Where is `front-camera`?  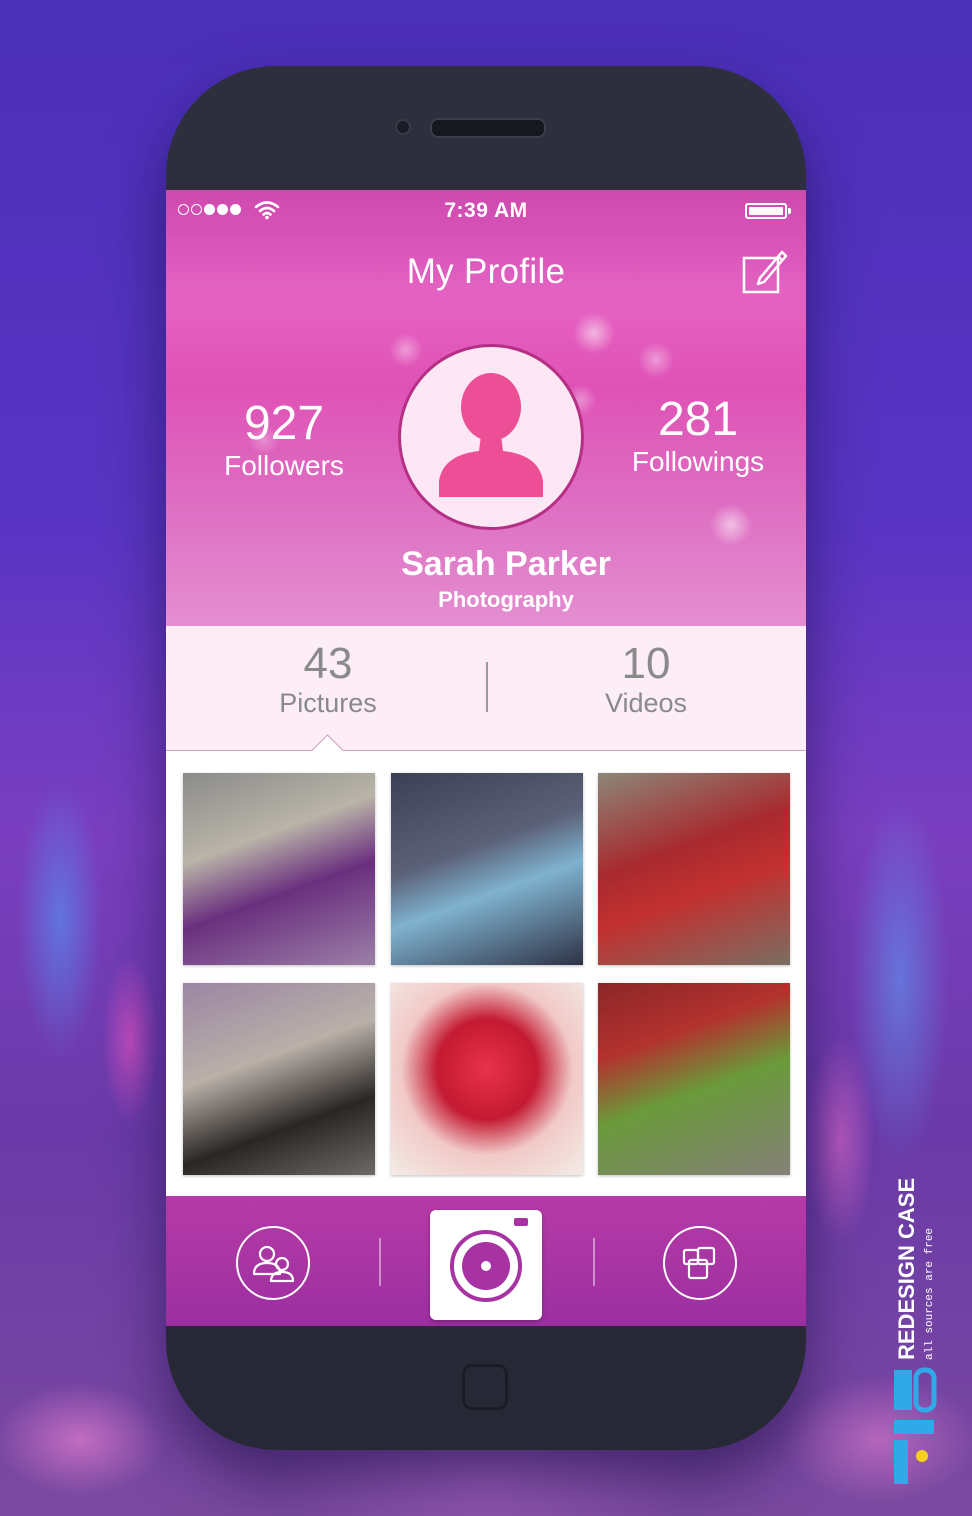 front-camera is located at coordinates (403, 127).